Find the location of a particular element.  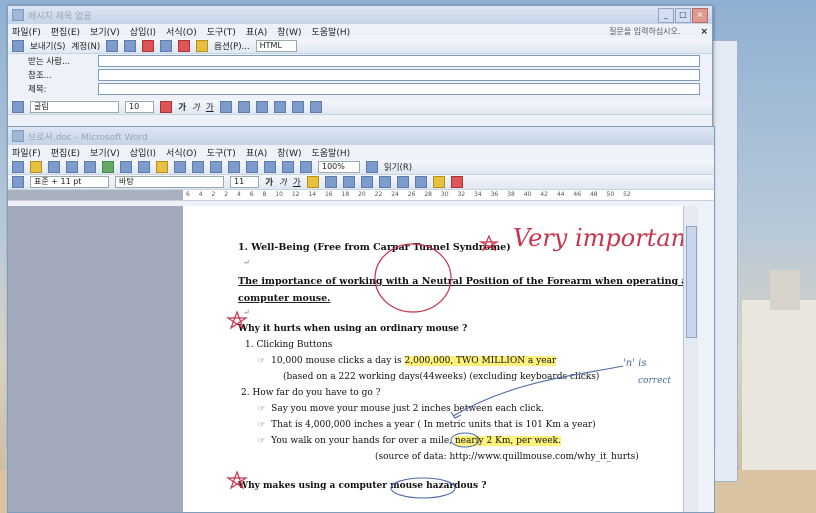

account-button: 계정(N) is located at coordinates (86, 46).